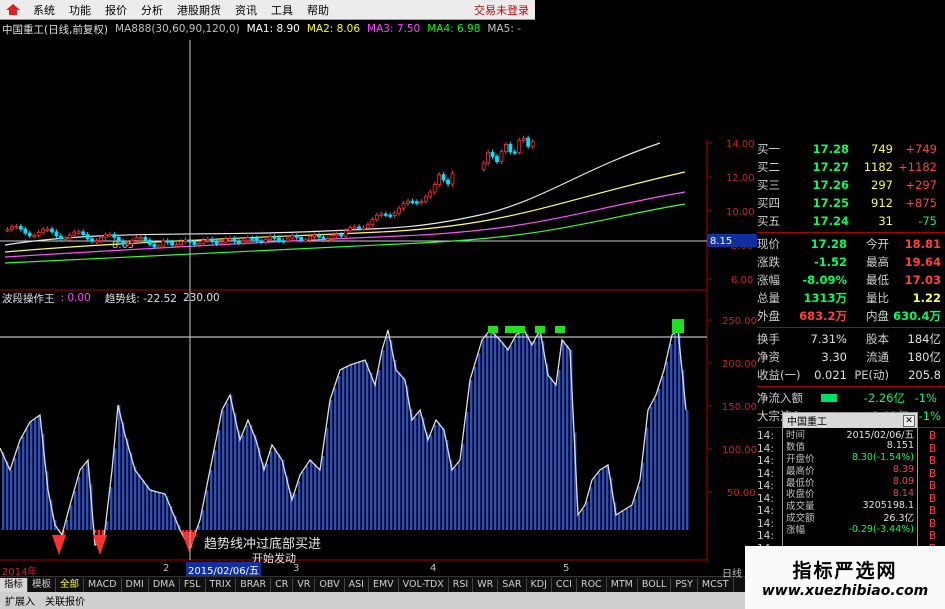 The height and width of the screenshot is (609, 945). What do you see at coordinates (592, 584) in the screenshot?
I see `indicator-tab: ROC` at bounding box center [592, 584].